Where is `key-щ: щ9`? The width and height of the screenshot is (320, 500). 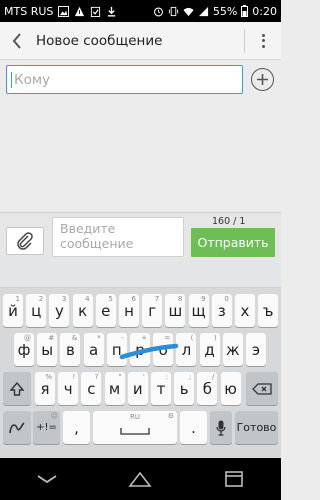
key-щ: щ9 is located at coordinates (198, 310).